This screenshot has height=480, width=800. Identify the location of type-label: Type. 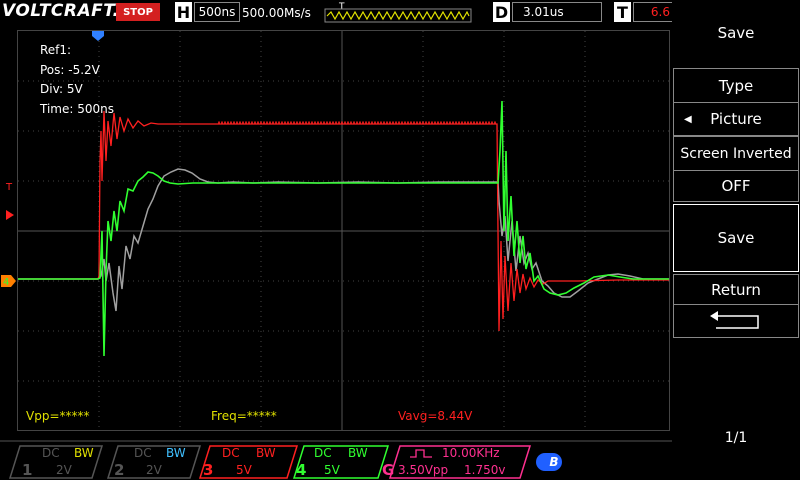
(736, 85).